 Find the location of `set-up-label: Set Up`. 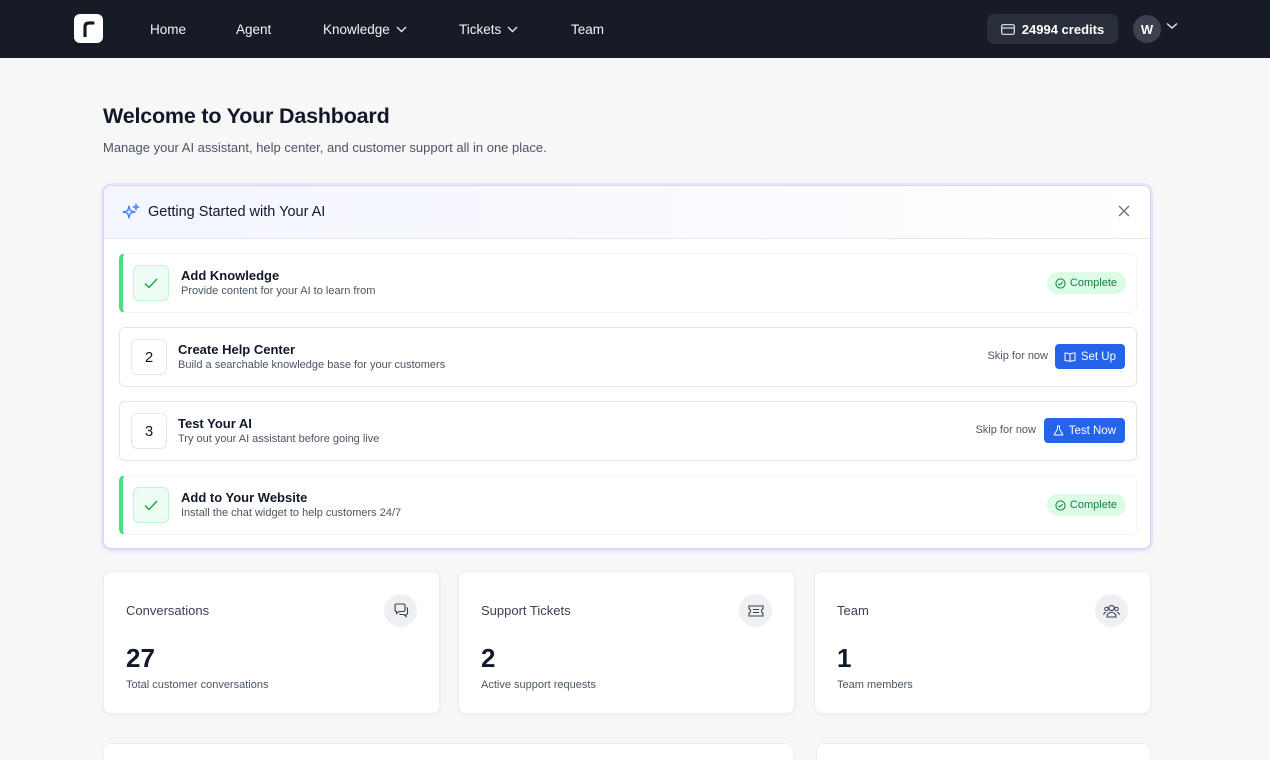

set-up-label: Set Up is located at coordinates (1098, 356).